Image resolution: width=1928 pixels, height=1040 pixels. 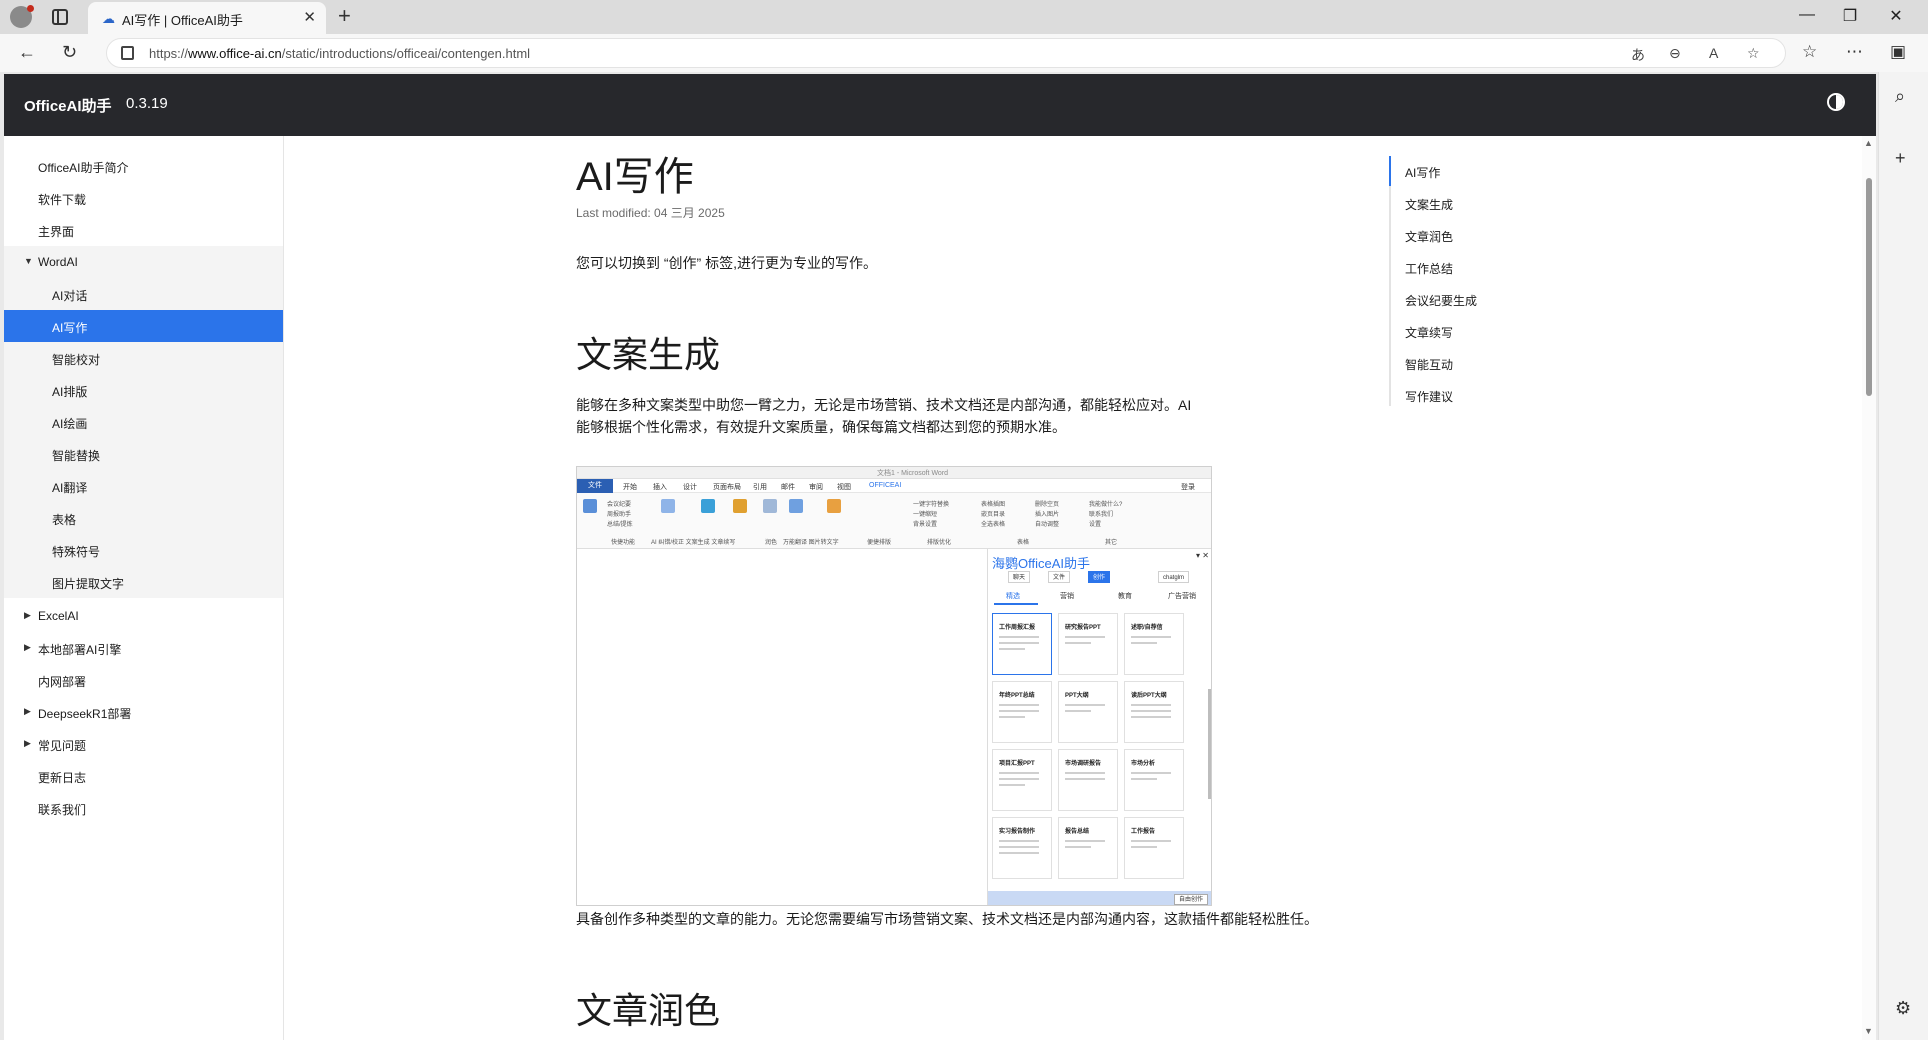 I want to click on scroll-down-icon: ▼, so click(x=1868, y=1031).